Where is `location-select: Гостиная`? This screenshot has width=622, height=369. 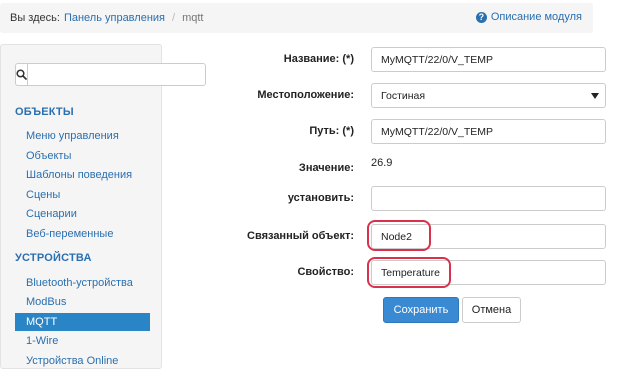 location-select: Гостиная is located at coordinates (488, 95).